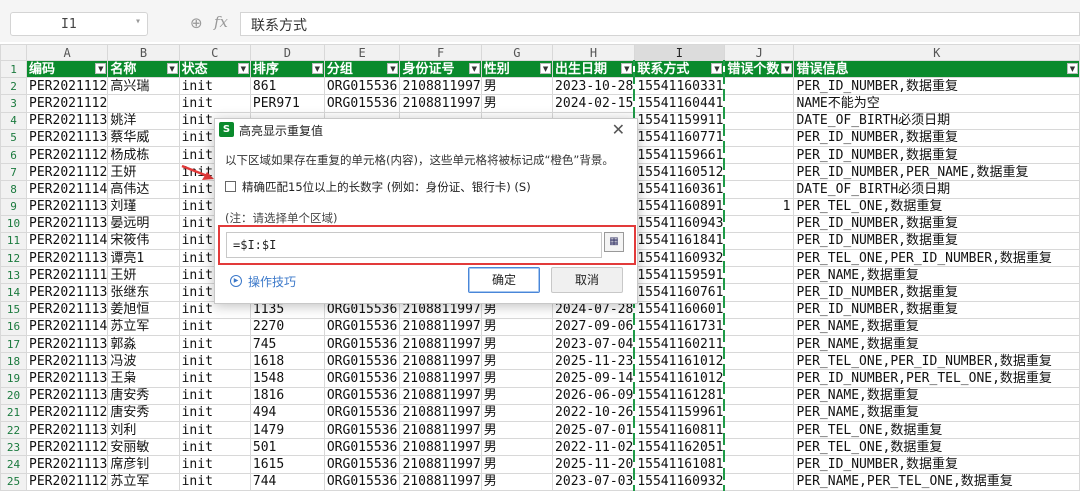  Describe the element at coordinates (14, 481) in the screenshot. I see `row-number: 25` at that location.